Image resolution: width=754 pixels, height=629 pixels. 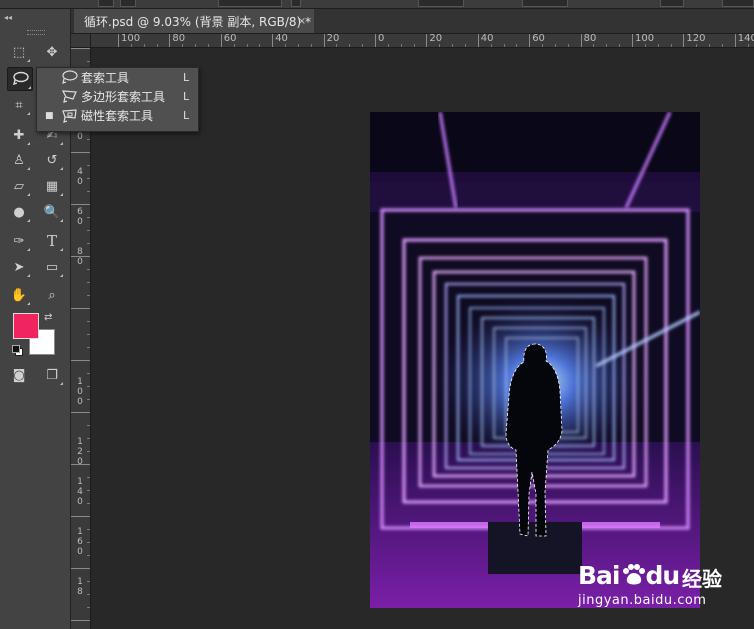 I want to click on ruler-label: 20, so click(x=436, y=39).